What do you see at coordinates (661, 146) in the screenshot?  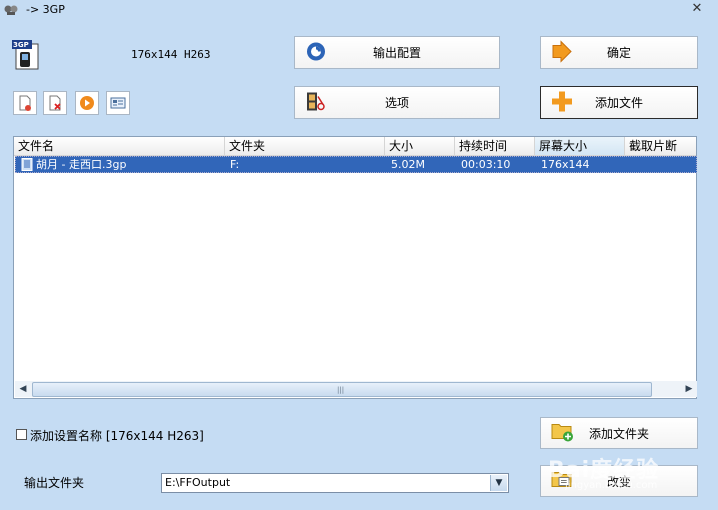 I see `column-header-clip: 截取片断` at bounding box center [661, 146].